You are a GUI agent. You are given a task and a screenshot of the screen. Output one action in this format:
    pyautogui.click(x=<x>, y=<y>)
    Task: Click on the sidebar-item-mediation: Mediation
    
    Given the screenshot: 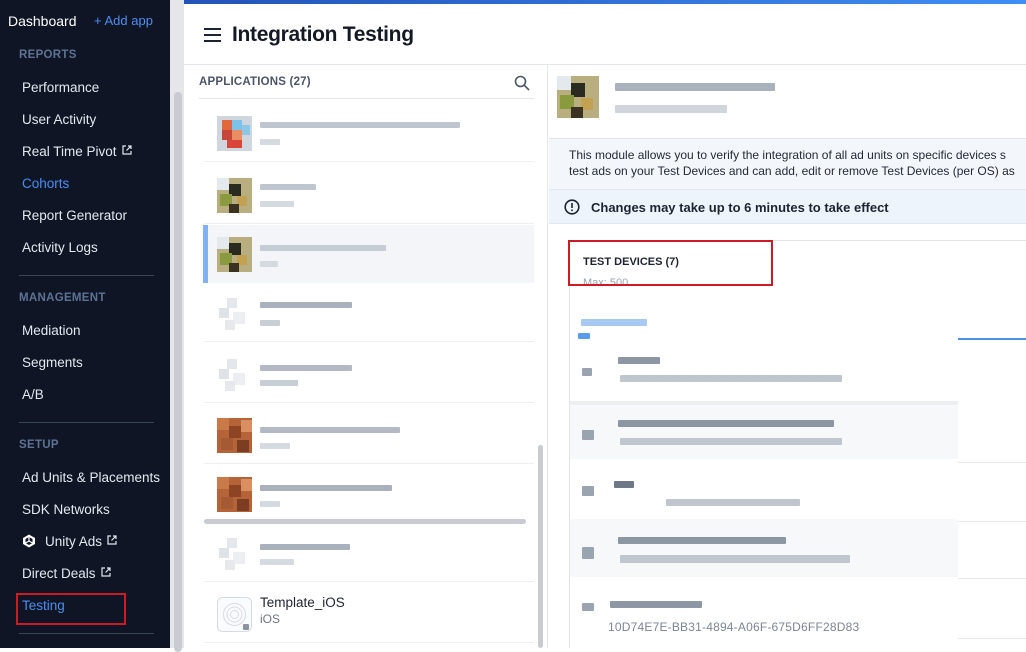 What is the action you would take?
    pyautogui.click(x=51, y=330)
    